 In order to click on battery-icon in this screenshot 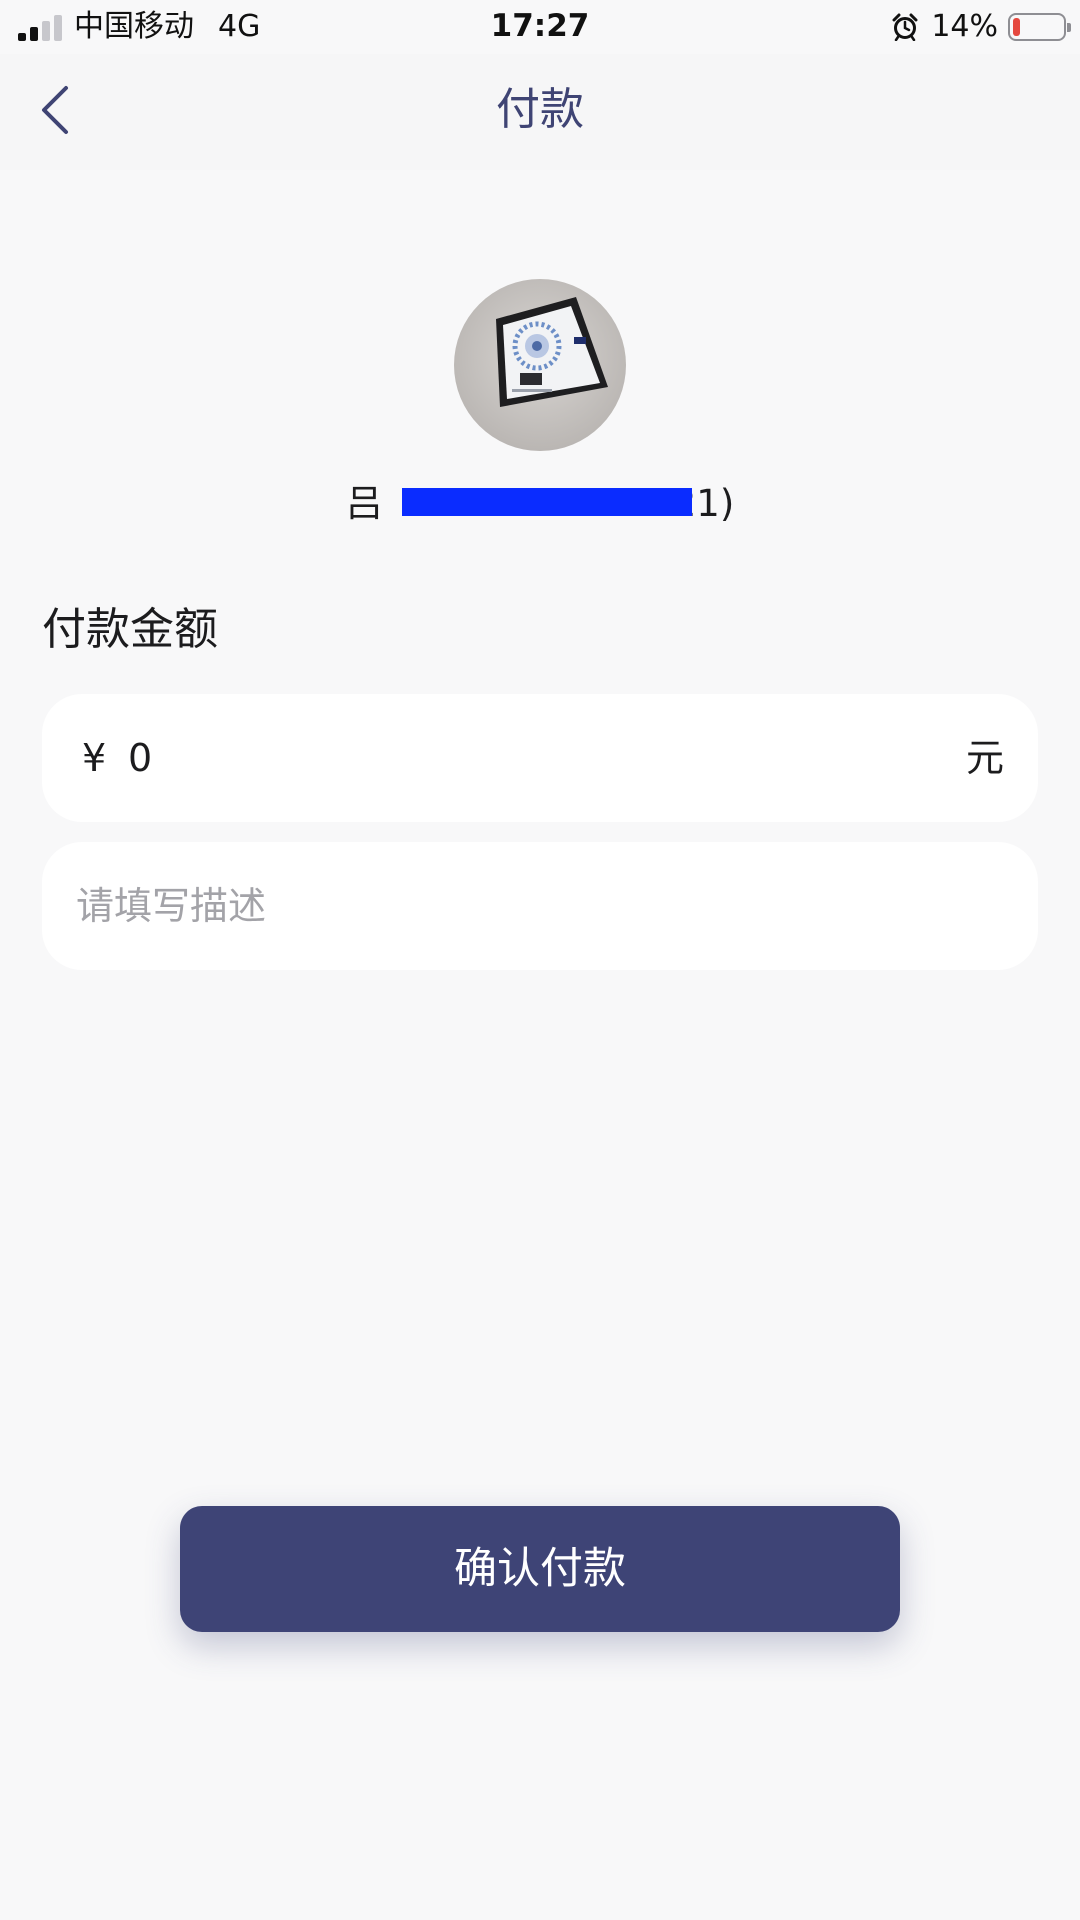, I will do `click(1039, 27)`.